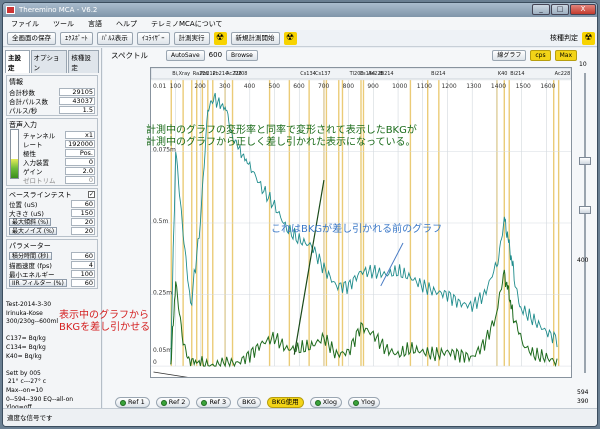 Image resolution: width=600 pixels, height=429 pixels. I want to click on iir-filter-button: IIR フィルター (%), so click(38, 282).